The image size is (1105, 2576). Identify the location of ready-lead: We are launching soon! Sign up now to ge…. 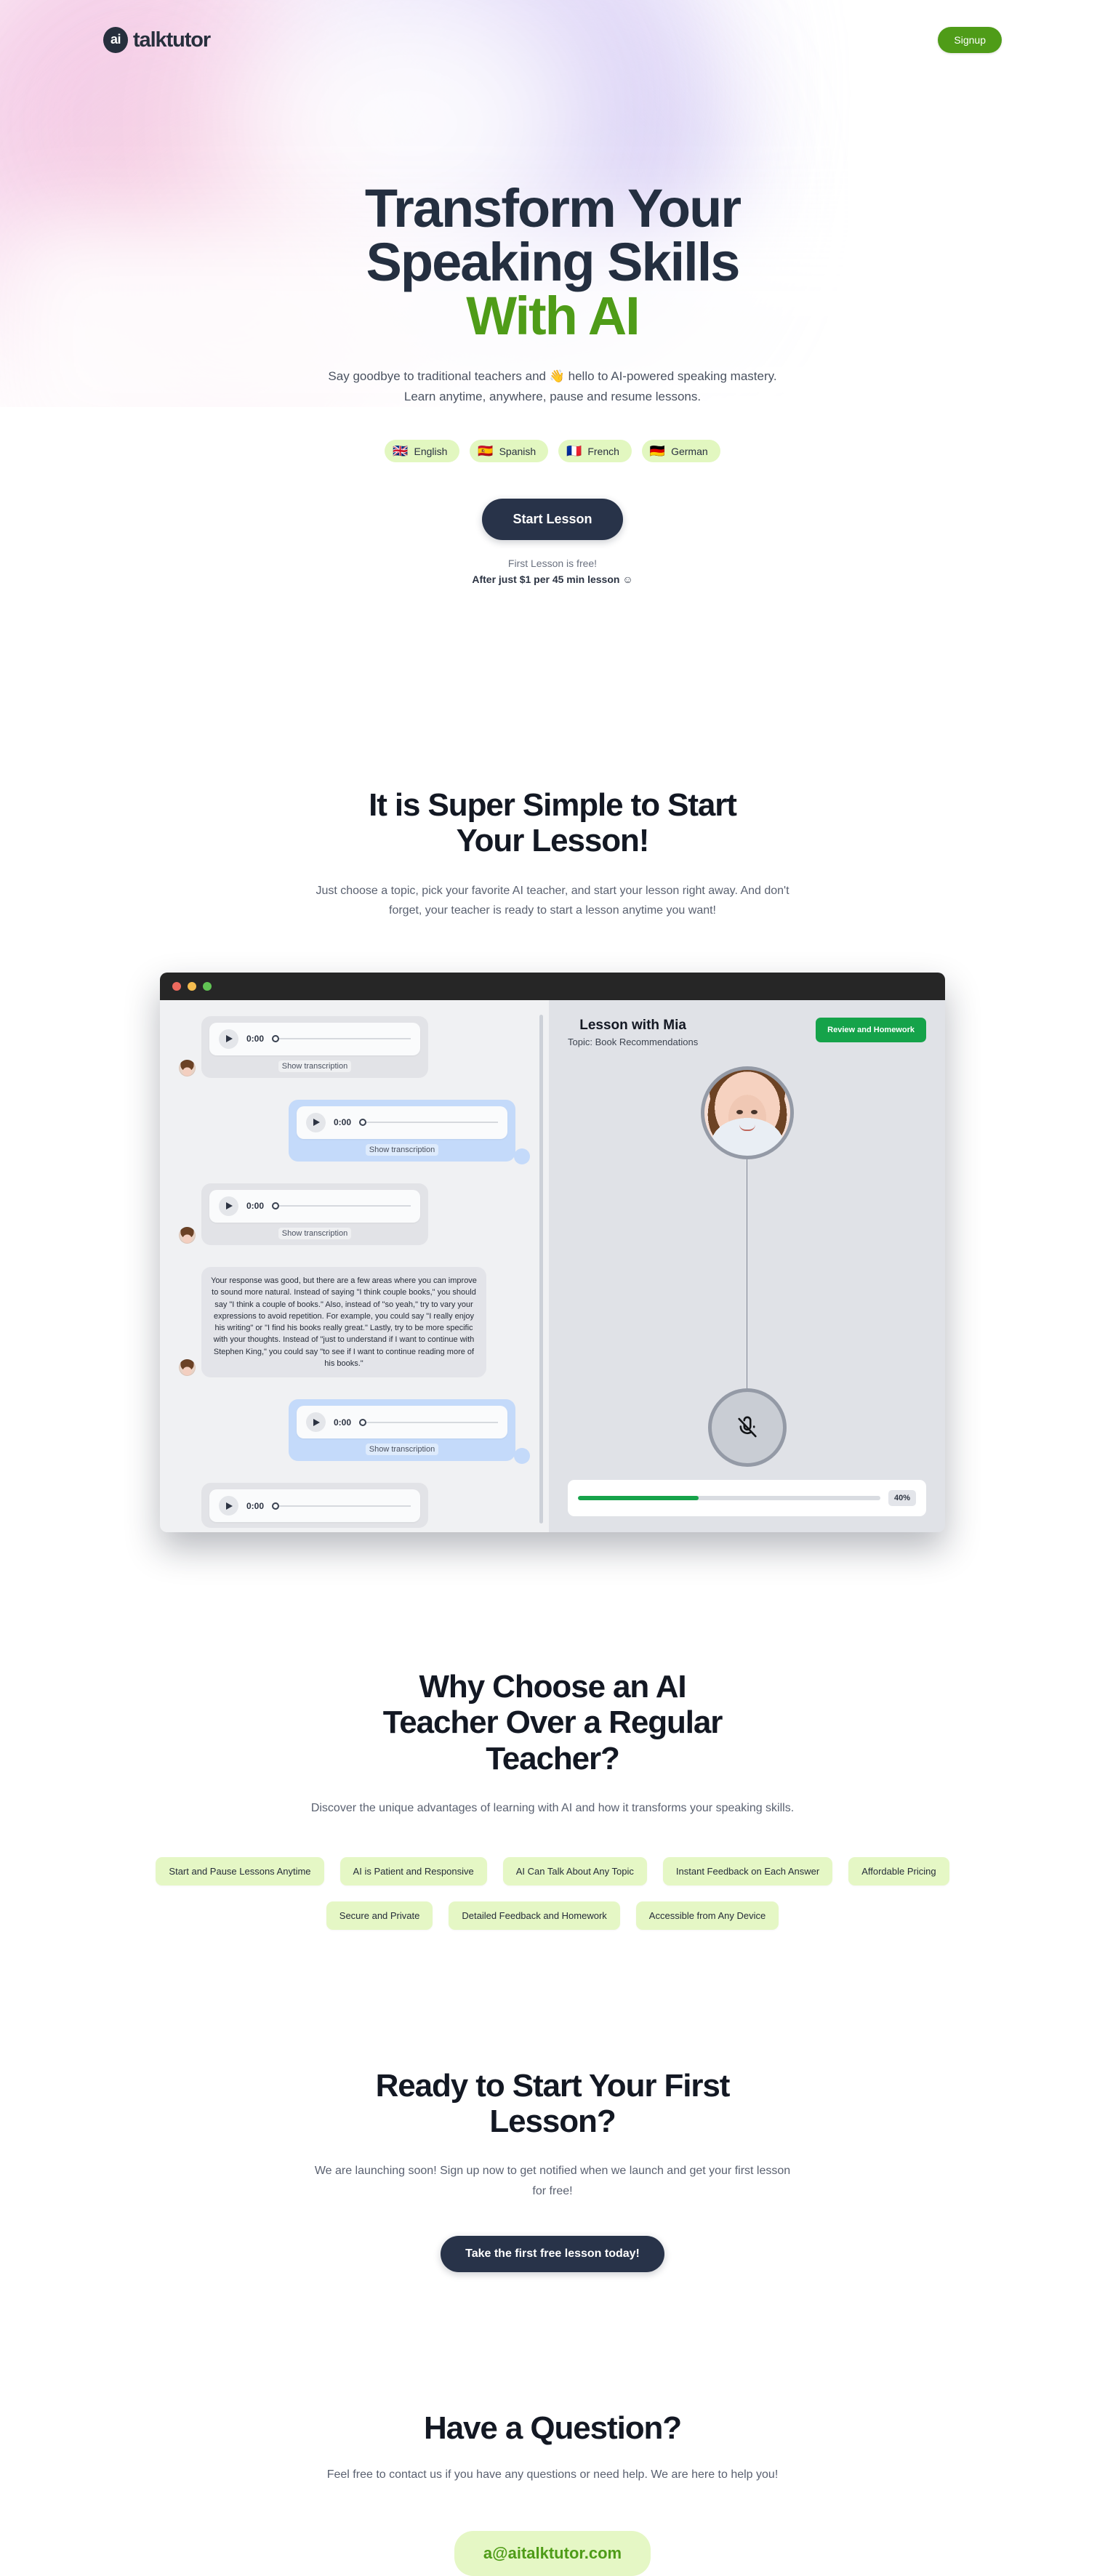
(552, 2181).